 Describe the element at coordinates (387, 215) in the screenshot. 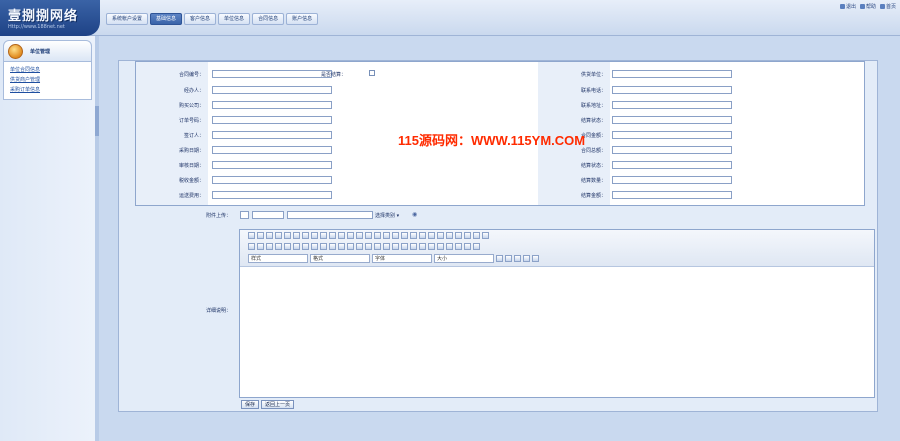

I see `category-select: 选择类别 ▾` at that location.